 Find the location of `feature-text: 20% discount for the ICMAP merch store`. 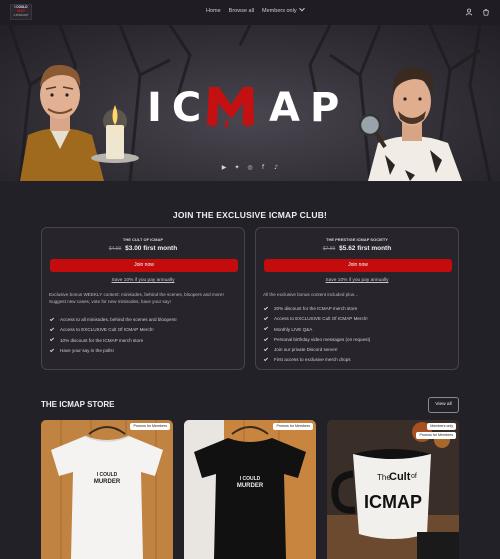

feature-text: 20% discount for the ICMAP merch store is located at coordinates (316, 308).